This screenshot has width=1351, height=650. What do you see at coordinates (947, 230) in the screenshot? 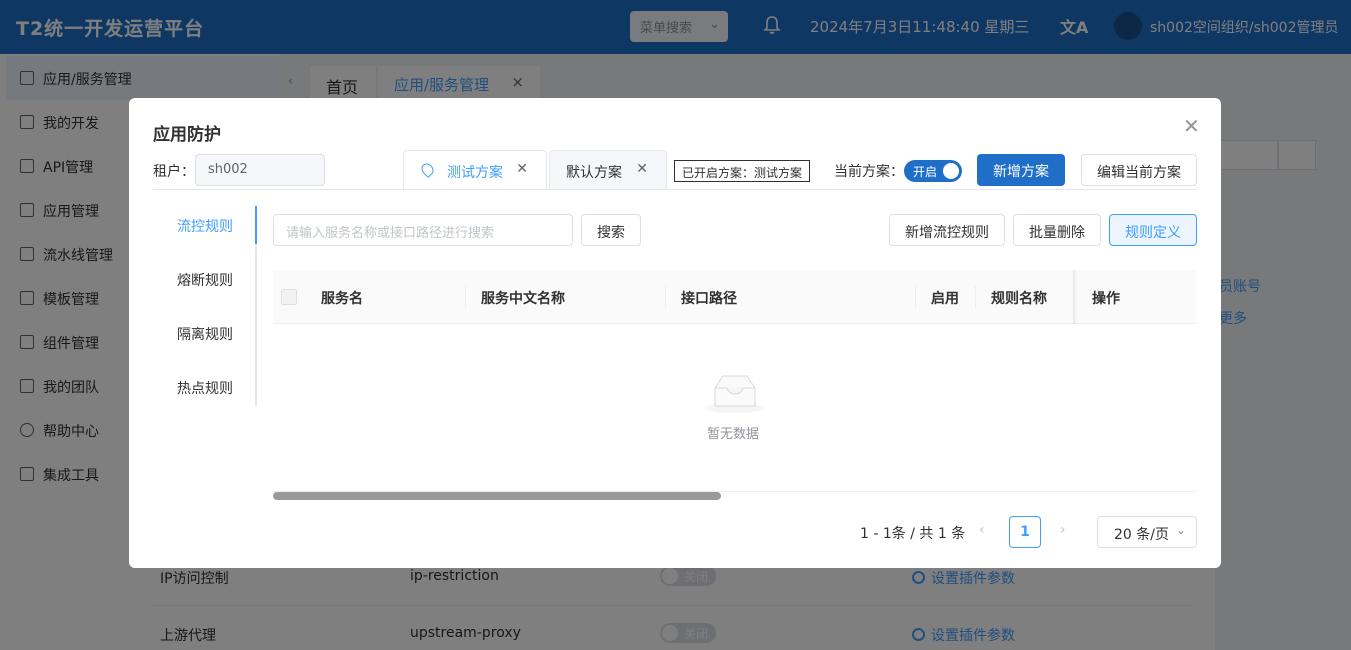
I see `add-flow-rule-button: 新增流控规则` at bounding box center [947, 230].